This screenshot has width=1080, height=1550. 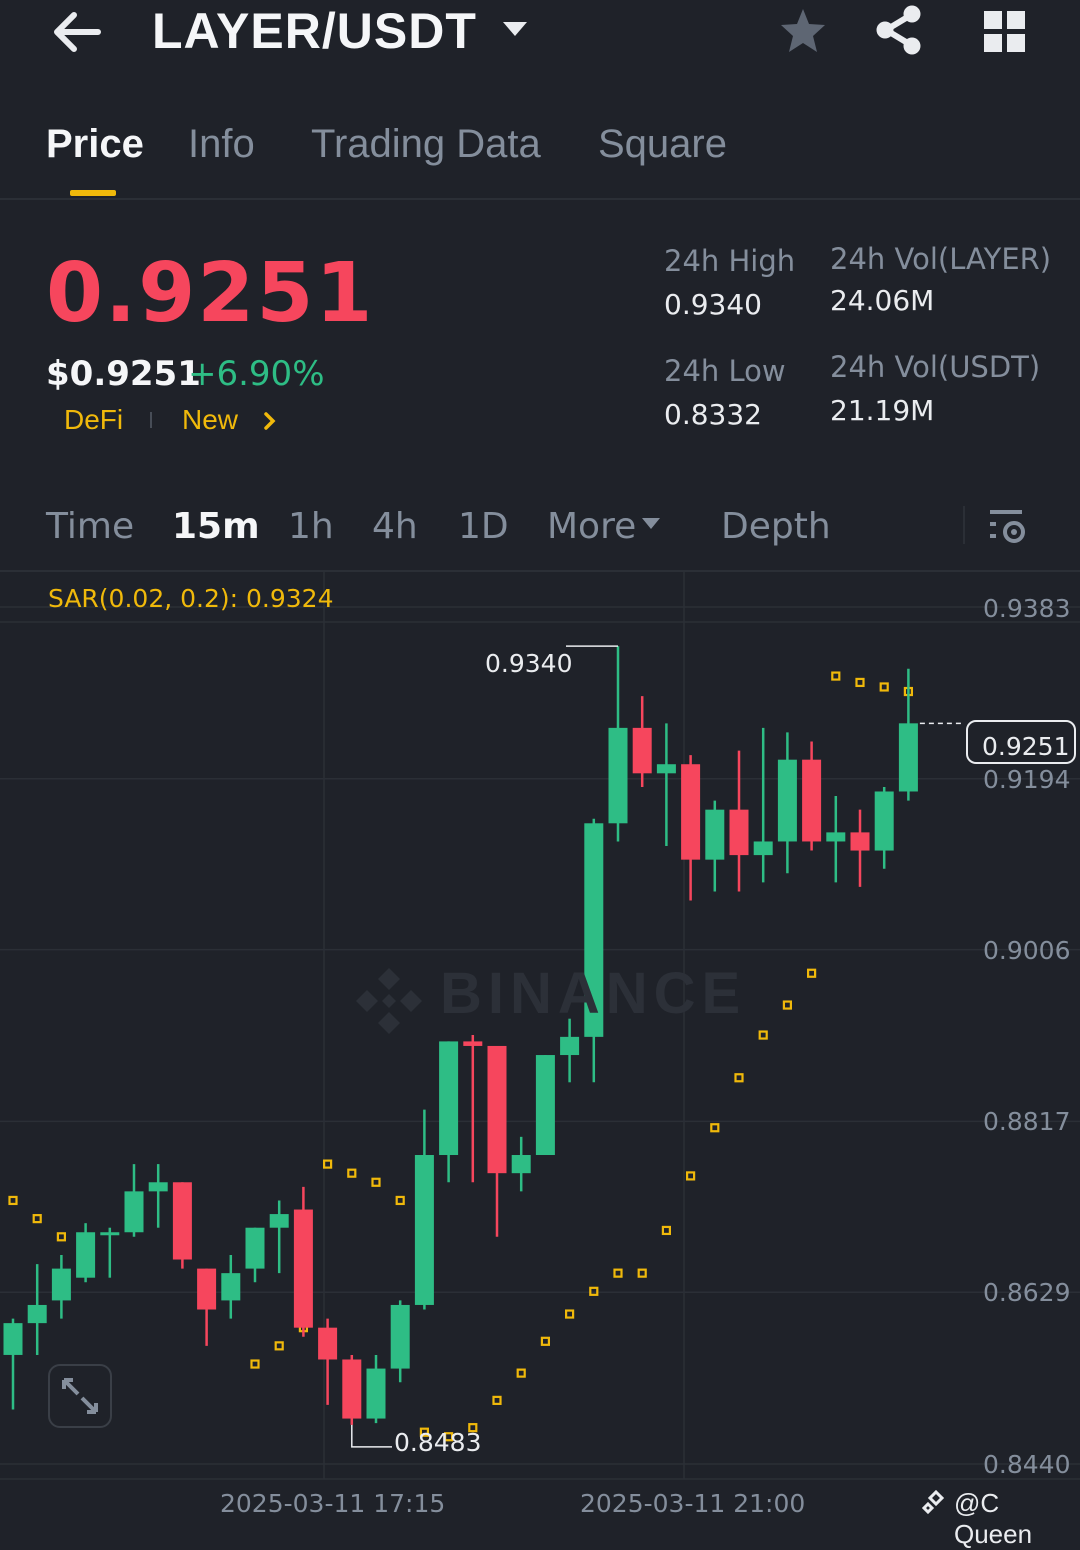 I want to click on low-marker-label: 0.8483, so click(x=438, y=1442).